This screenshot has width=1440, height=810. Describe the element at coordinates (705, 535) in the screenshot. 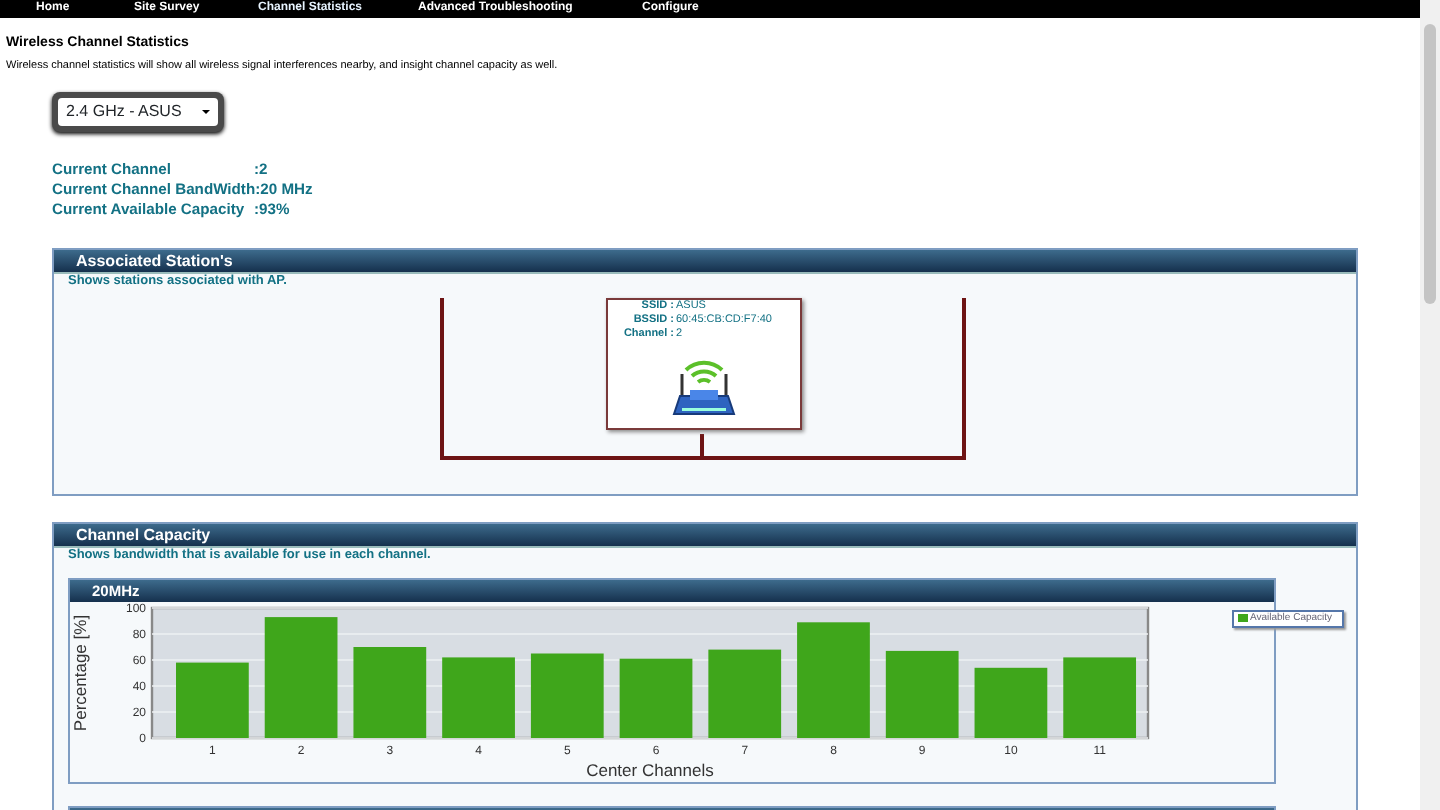

I see `section-header: Channel Capacity` at that location.